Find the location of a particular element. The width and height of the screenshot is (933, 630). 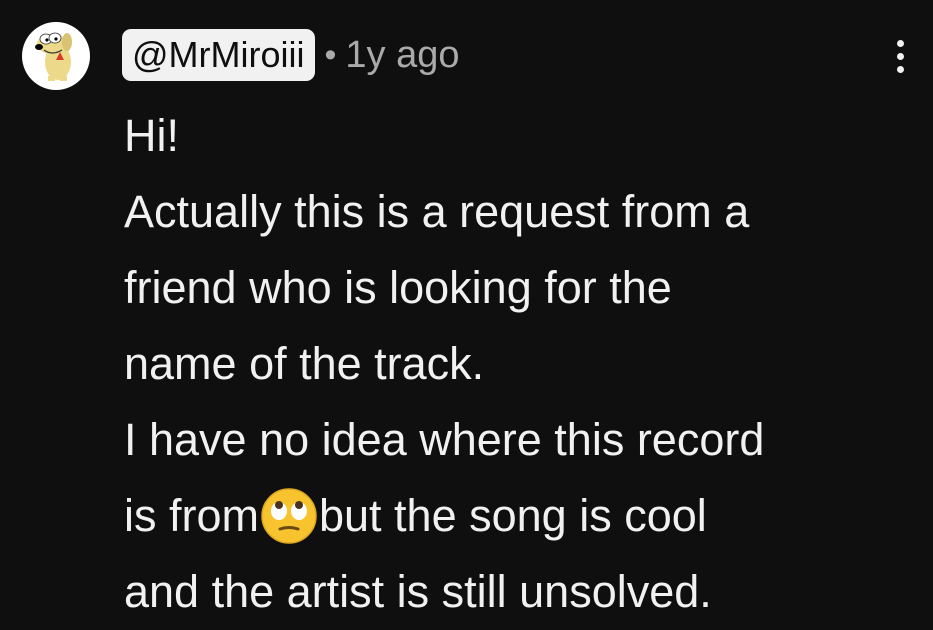

author-handle-link: @MrMiroiii is located at coordinates (218, 55).